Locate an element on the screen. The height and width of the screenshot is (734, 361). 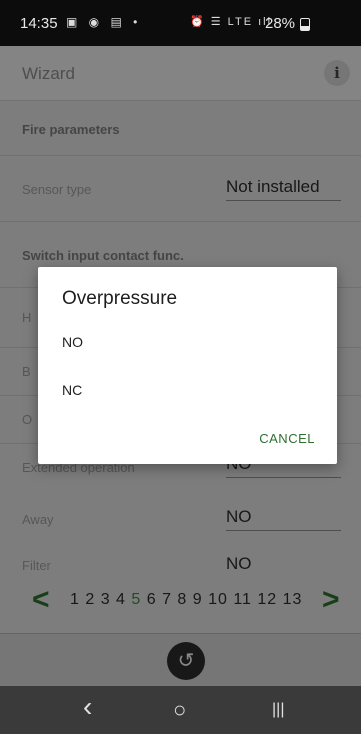
dialog-title: Overpressure is located at coordinates (120, 298).